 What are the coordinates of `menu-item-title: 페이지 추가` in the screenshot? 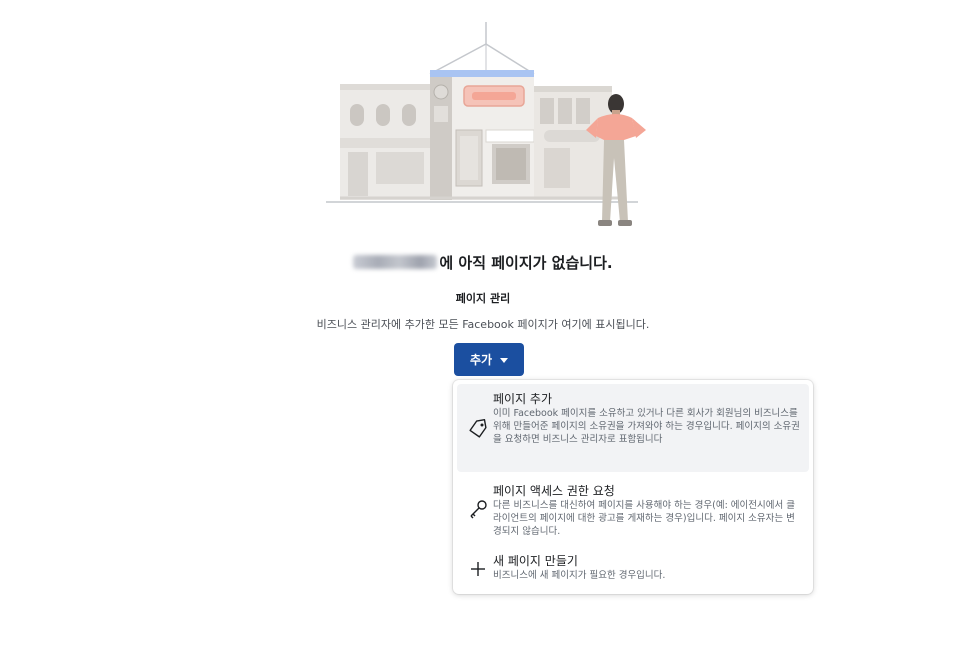 It's located at (523, 399).